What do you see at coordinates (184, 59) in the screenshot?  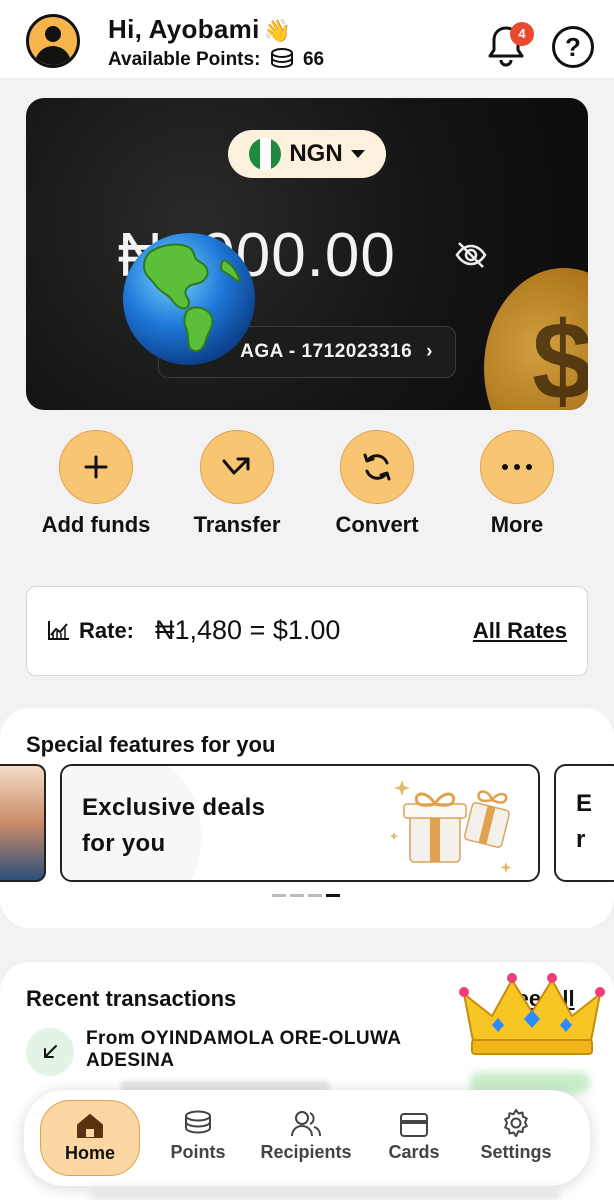 I see `points-label: Available Points:` at bounding box center [184, 59].